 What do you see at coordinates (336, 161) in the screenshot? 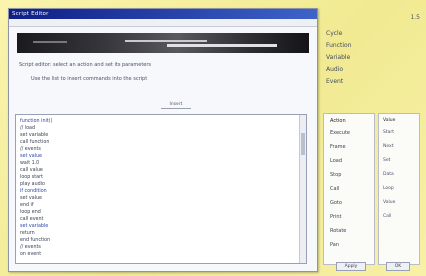
I see `action-list-item: Load` at bounding box center [336, 161].